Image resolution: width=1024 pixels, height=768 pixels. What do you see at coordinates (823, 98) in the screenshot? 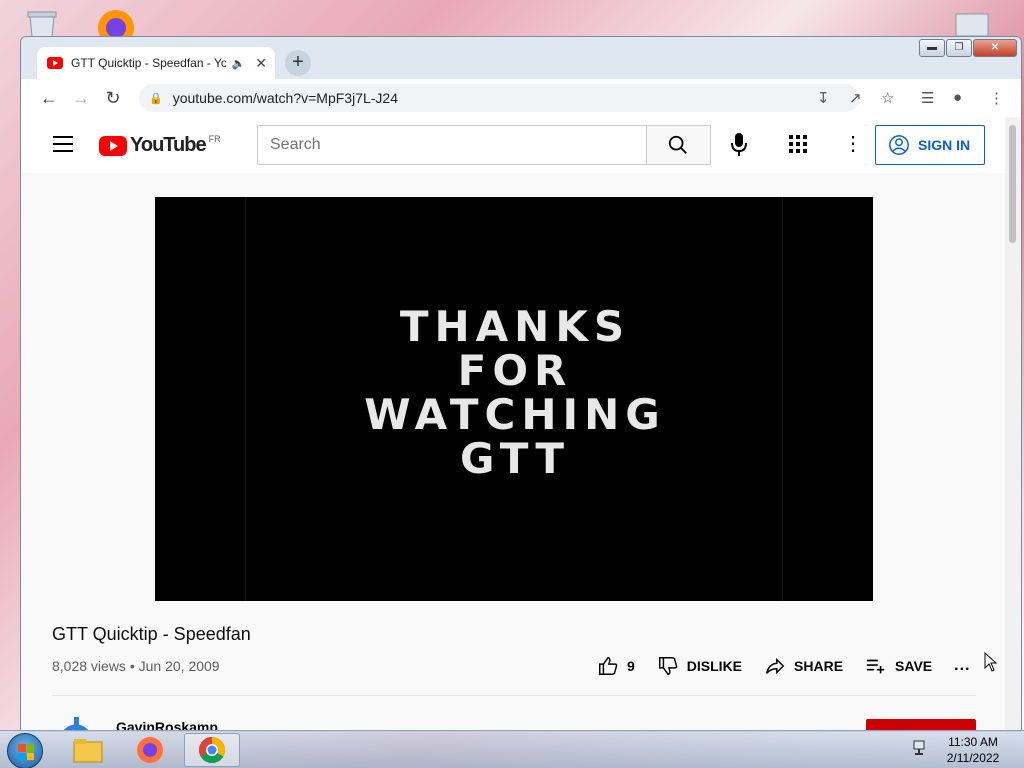
I see `install-icon: ↧` at bounding box center [823, 98].